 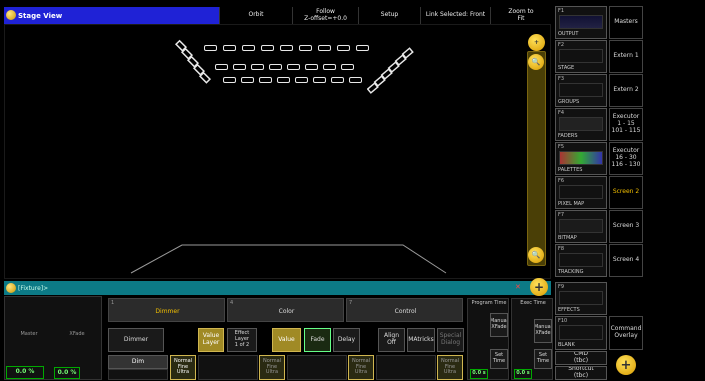 What do you see at coordinates (581, 226) in the screenshot?
I see `view-bitmap: F7 BITMAP` at bounding box center [581, 226].